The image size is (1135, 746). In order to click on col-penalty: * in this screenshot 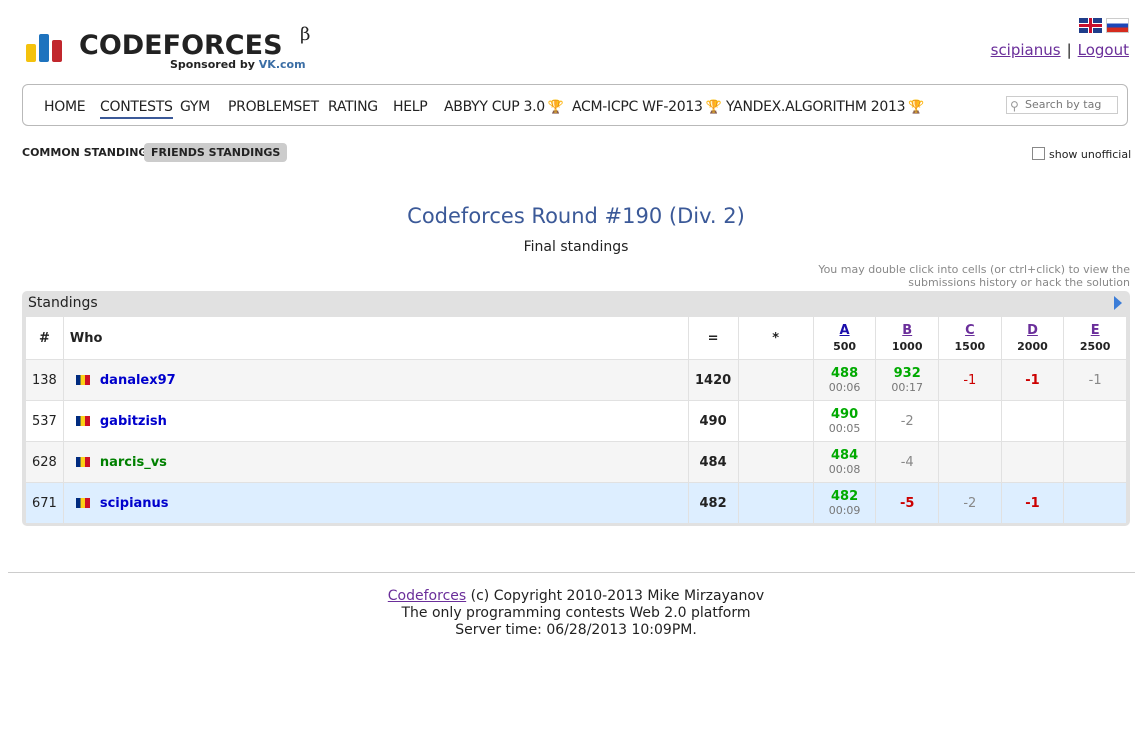, I will do `click(775, 338)`.